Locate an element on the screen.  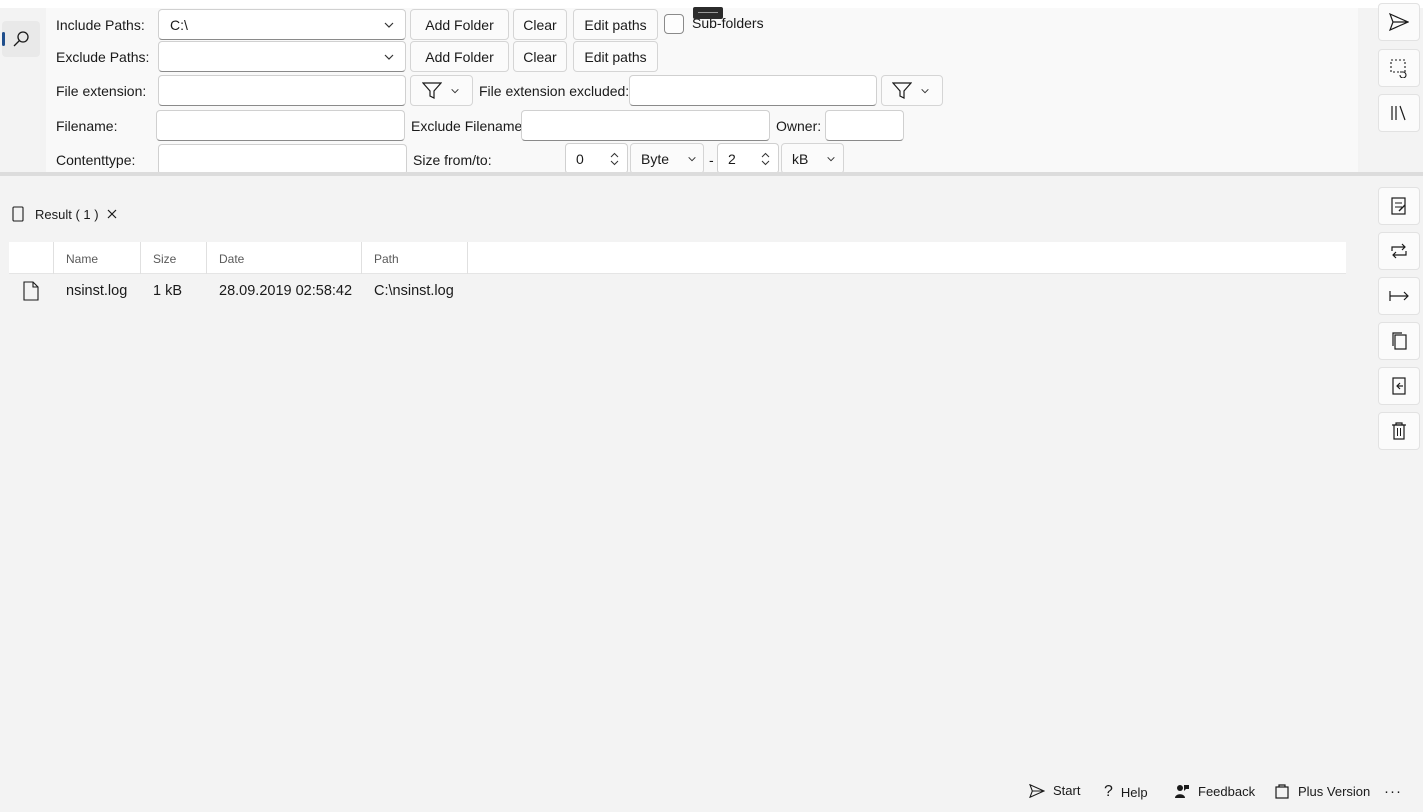
tab-result: Result ( 1 ) is located at coordinates (66, 214).